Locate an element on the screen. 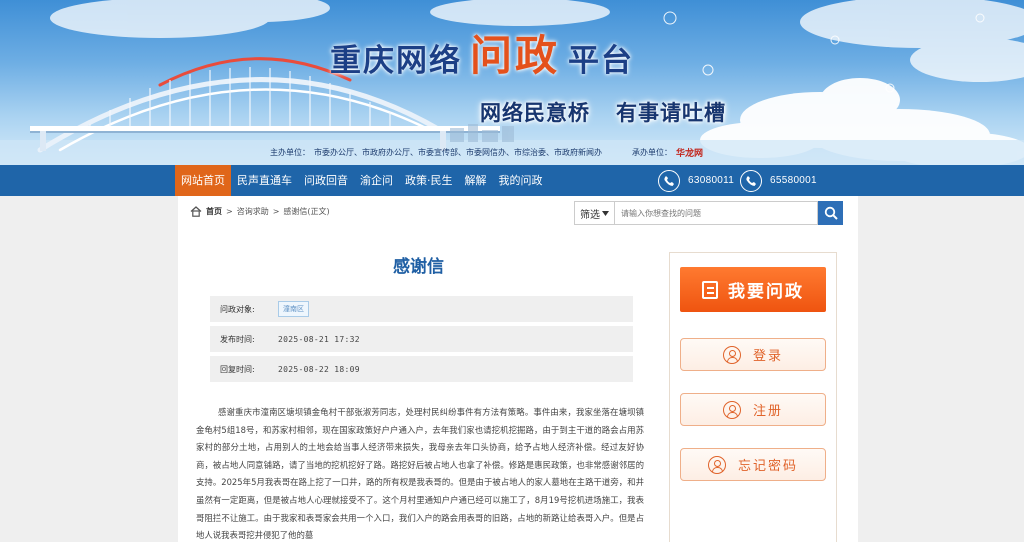 The image size is (1024, 542). organizer-logo: 华龙网 is located at coordinates (690, 154).